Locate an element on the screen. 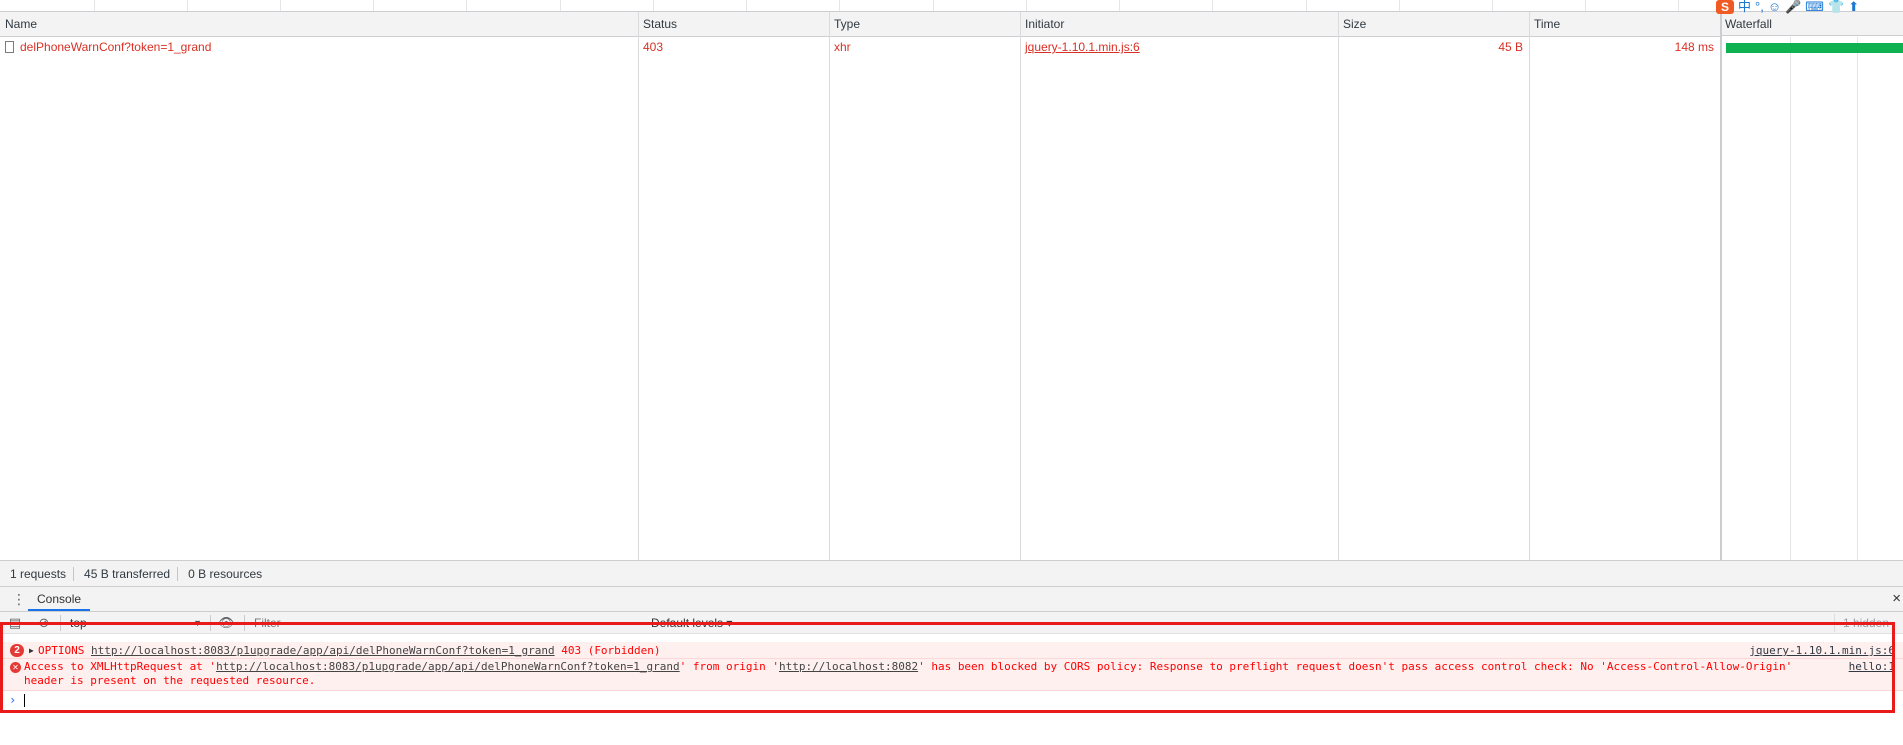 Image resolution: width=1903 pixels, height=745 pixels. context-value: top is located at coordinates (78, 623).